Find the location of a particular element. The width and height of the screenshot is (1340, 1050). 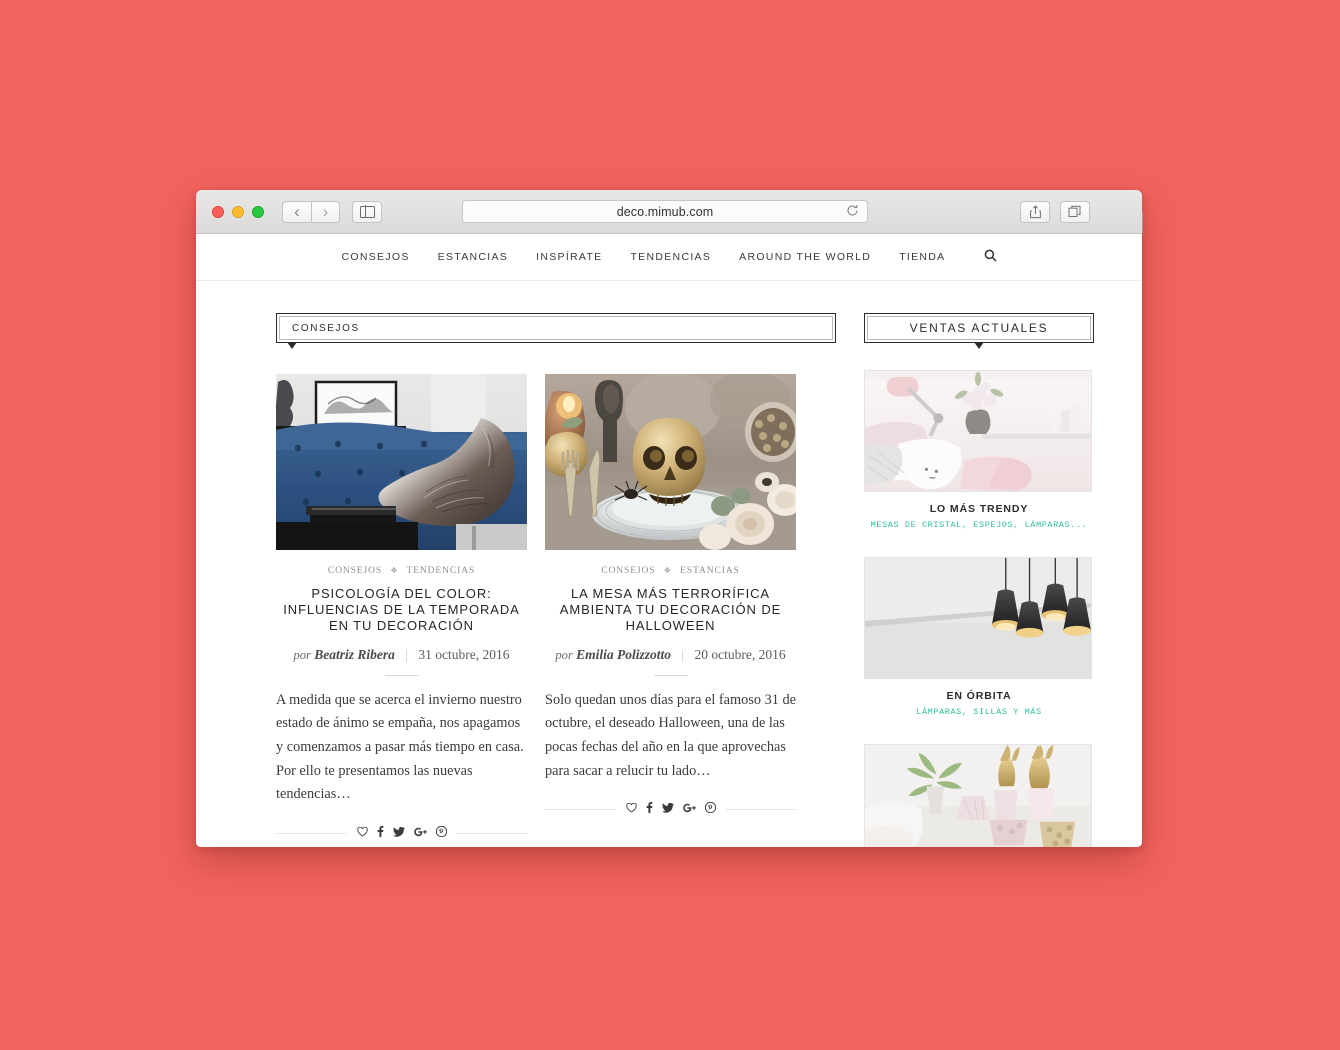

section-title: CONSEJOS is located at coordinates (326, 328).